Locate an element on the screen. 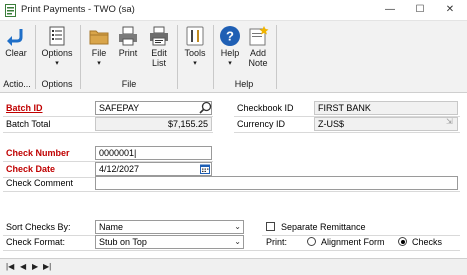  checks-label: Checks is located at coordinates (427, 242).